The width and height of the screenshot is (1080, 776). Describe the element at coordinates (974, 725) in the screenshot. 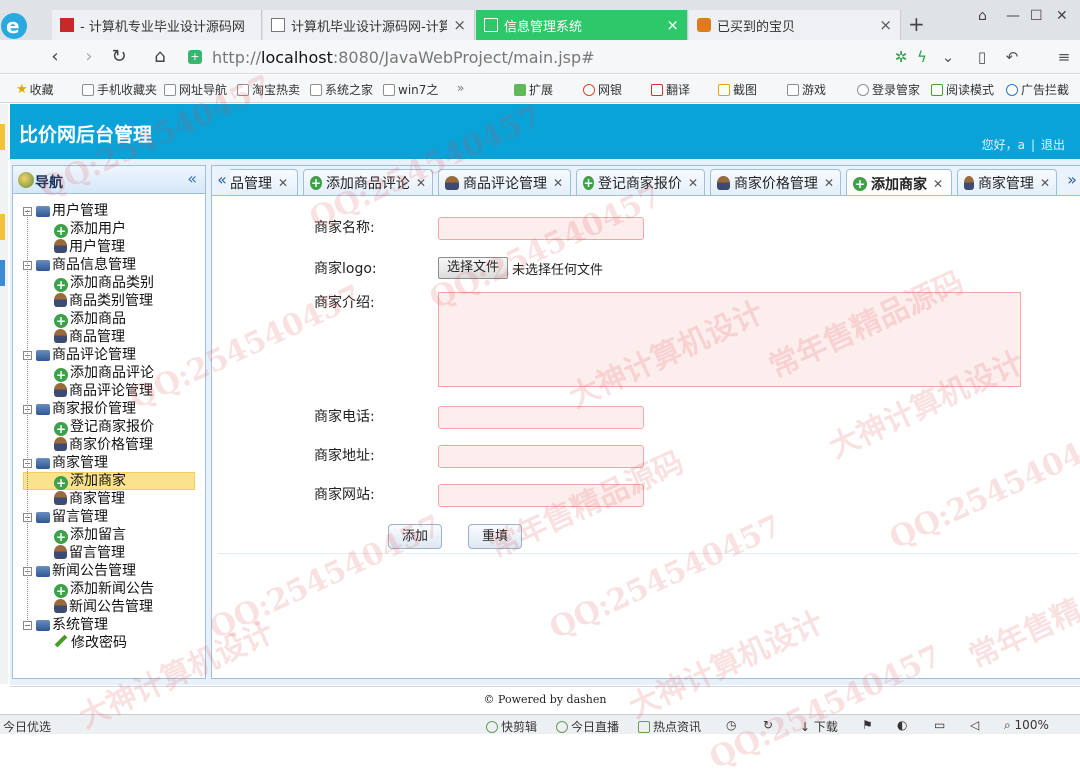

I see `volume-icon: ◁` at that location.